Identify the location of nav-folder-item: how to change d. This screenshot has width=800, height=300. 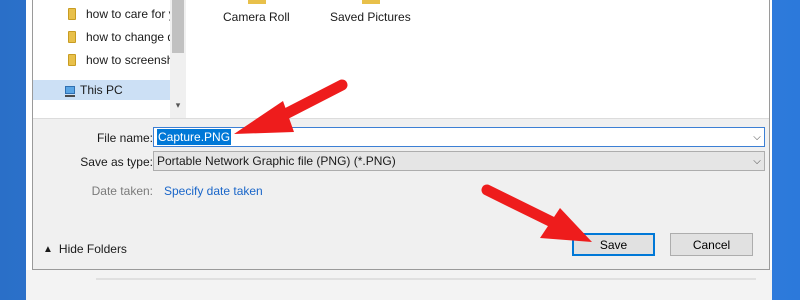
(102, 37).